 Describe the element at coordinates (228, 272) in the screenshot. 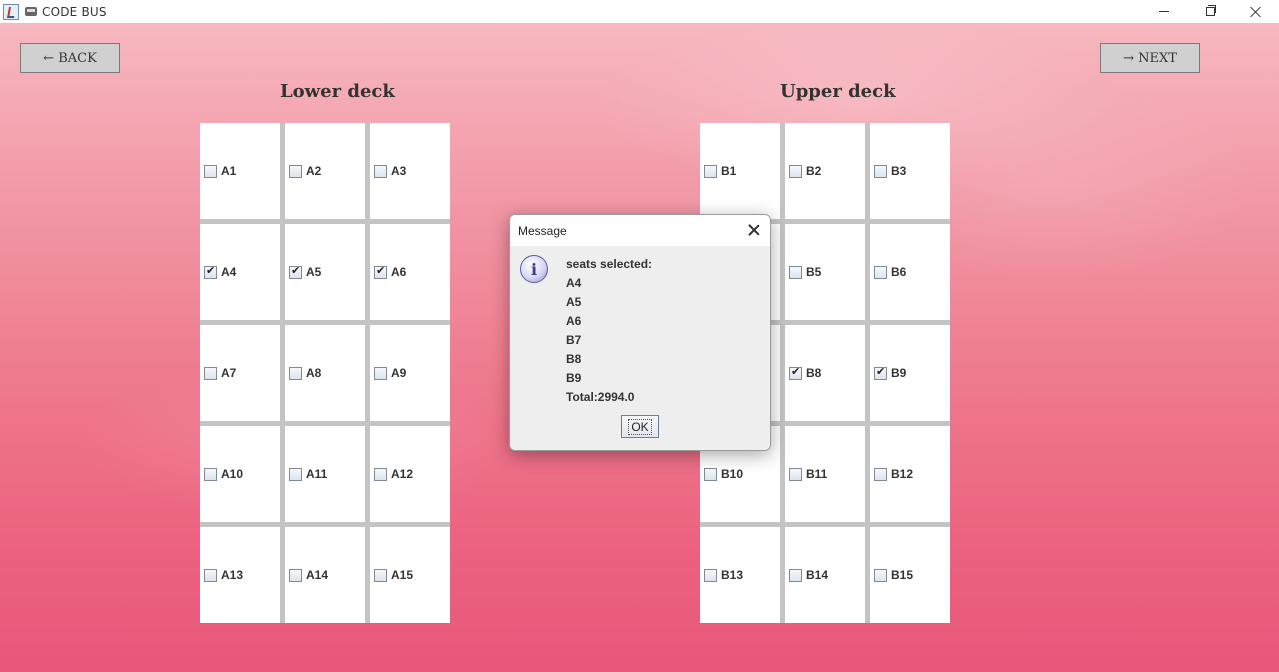

I see `seat-label: A4` at that location.